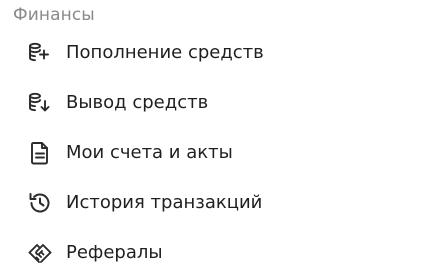 Image resolution: width=440 pixels, height=280 pixels. I want to click on history-icon, so click(40, 203).